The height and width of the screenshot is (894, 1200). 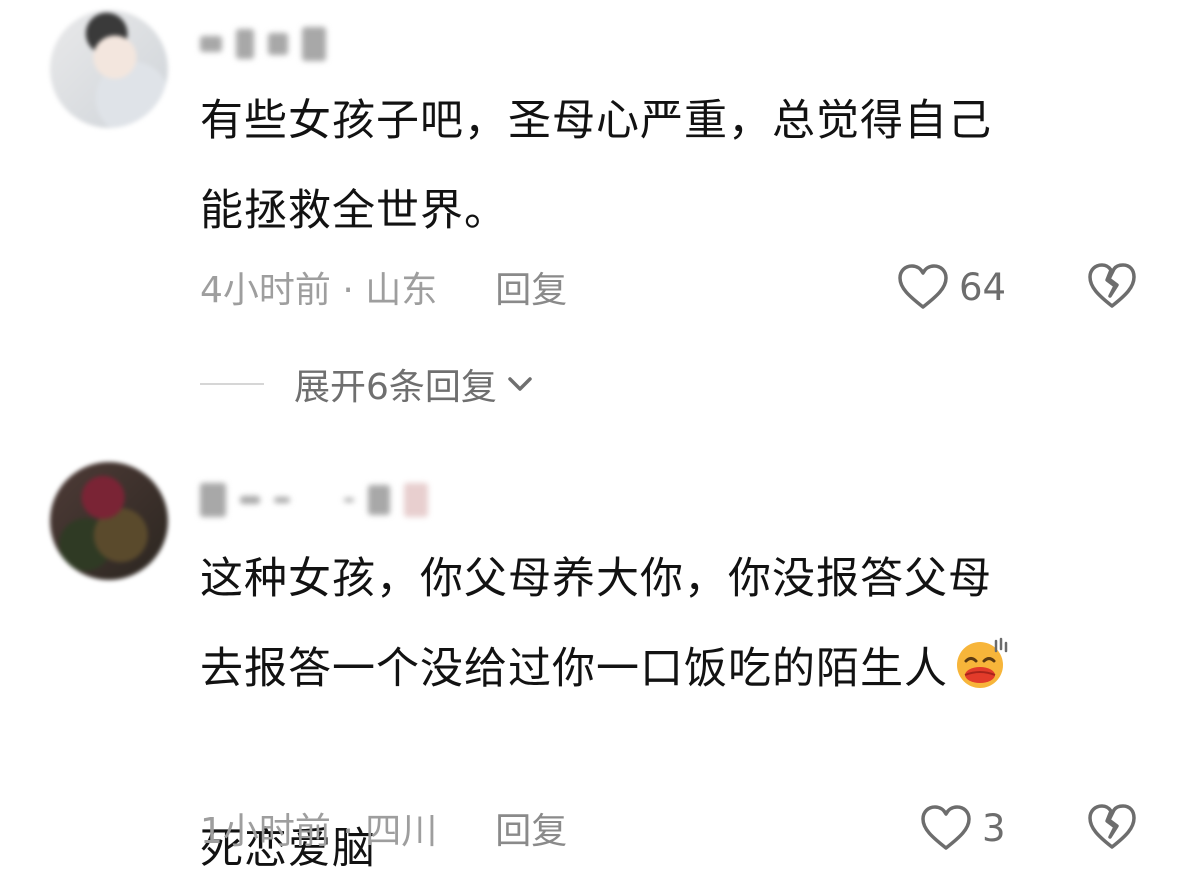 I want to click on like-button: 3, so click(x=963, y=828).